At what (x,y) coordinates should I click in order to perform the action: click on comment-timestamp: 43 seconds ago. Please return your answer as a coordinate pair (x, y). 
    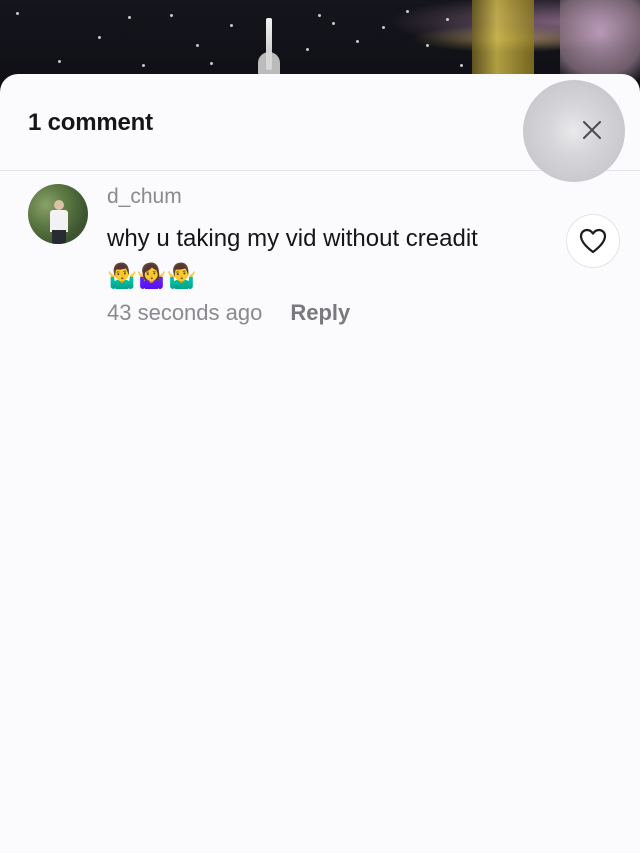
    Looking at the image, I should click on (185, 312).